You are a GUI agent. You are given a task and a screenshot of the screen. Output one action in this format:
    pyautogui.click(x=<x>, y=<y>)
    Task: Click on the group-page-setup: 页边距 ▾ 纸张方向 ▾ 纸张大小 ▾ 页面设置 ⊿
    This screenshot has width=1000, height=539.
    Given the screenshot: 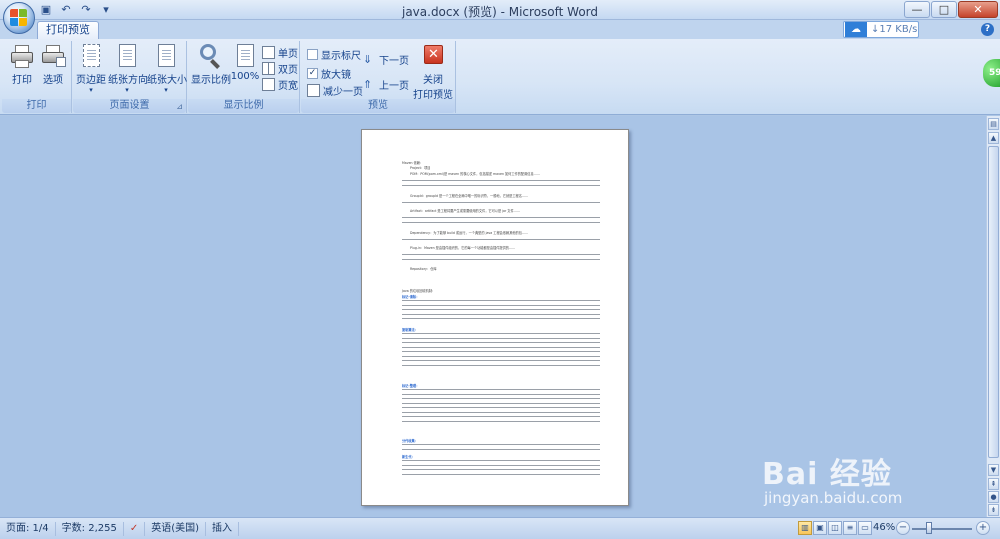 What is the action you would take?
    pyautogui.click(x=130, y=77)
    